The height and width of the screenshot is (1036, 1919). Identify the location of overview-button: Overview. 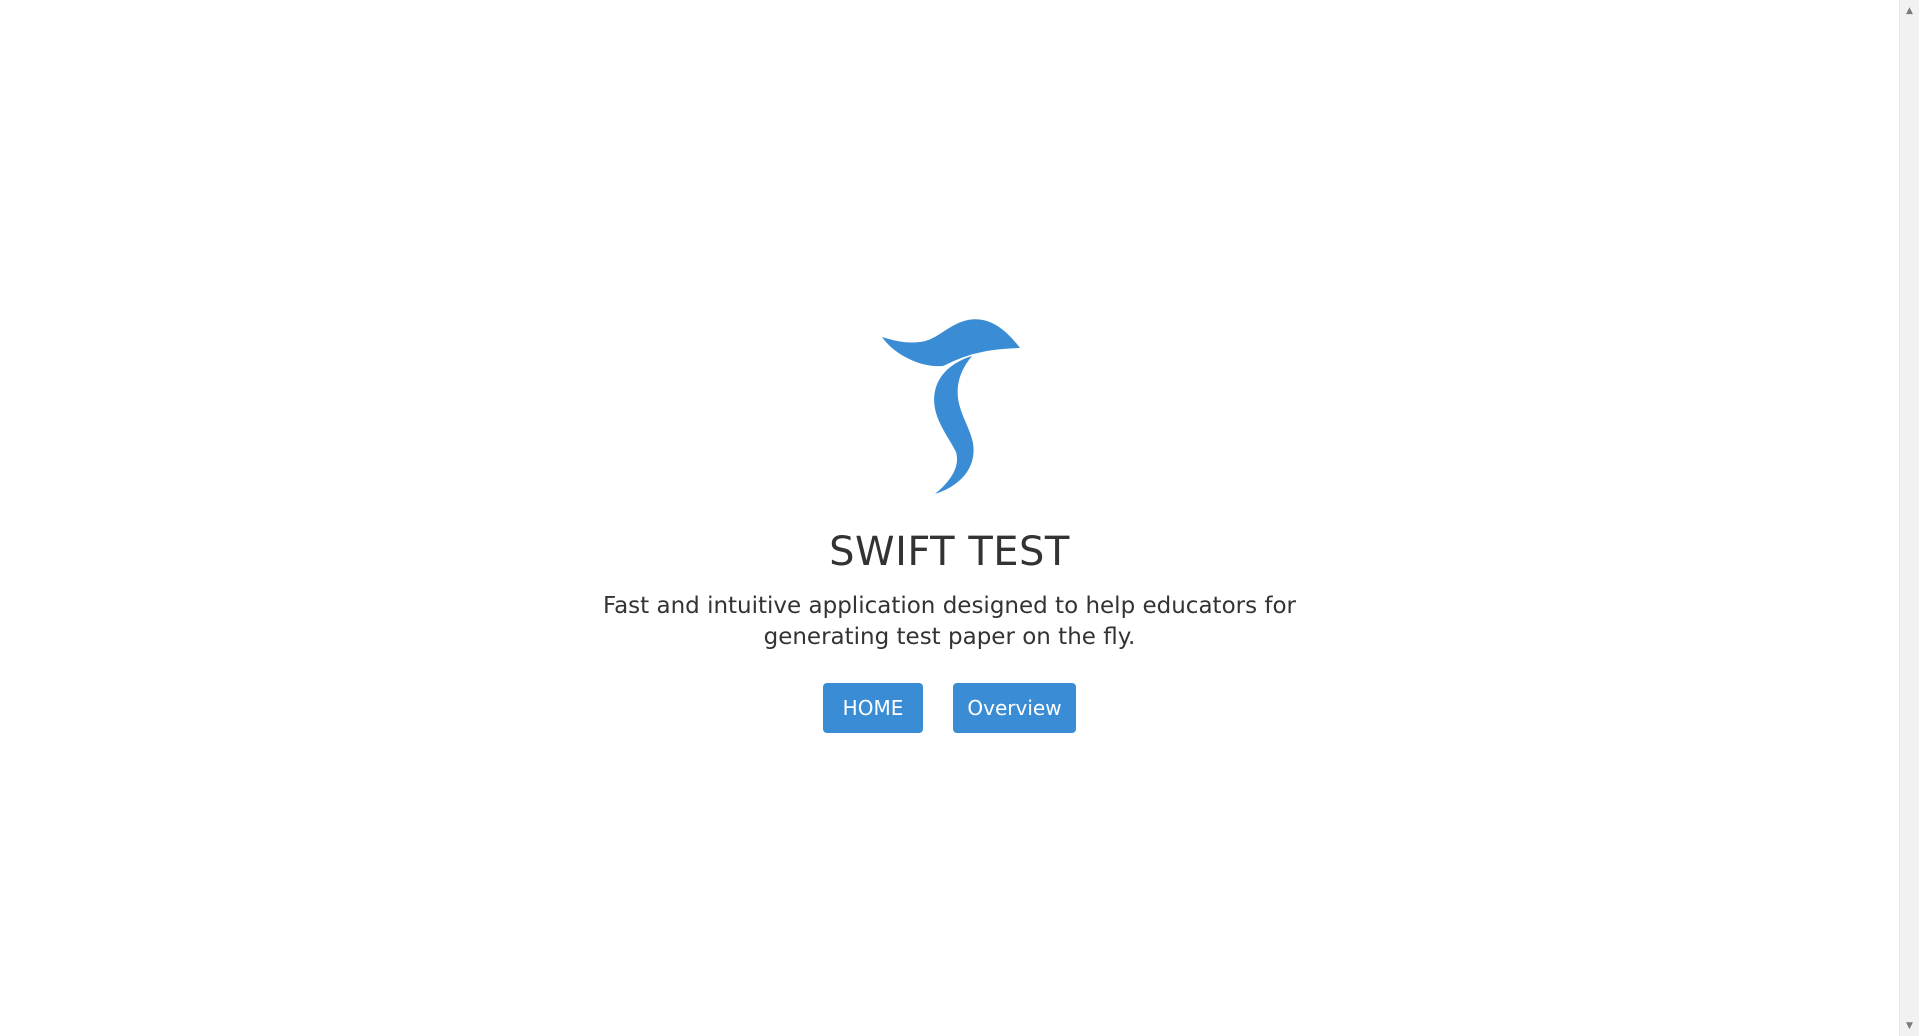
(1014, 708).